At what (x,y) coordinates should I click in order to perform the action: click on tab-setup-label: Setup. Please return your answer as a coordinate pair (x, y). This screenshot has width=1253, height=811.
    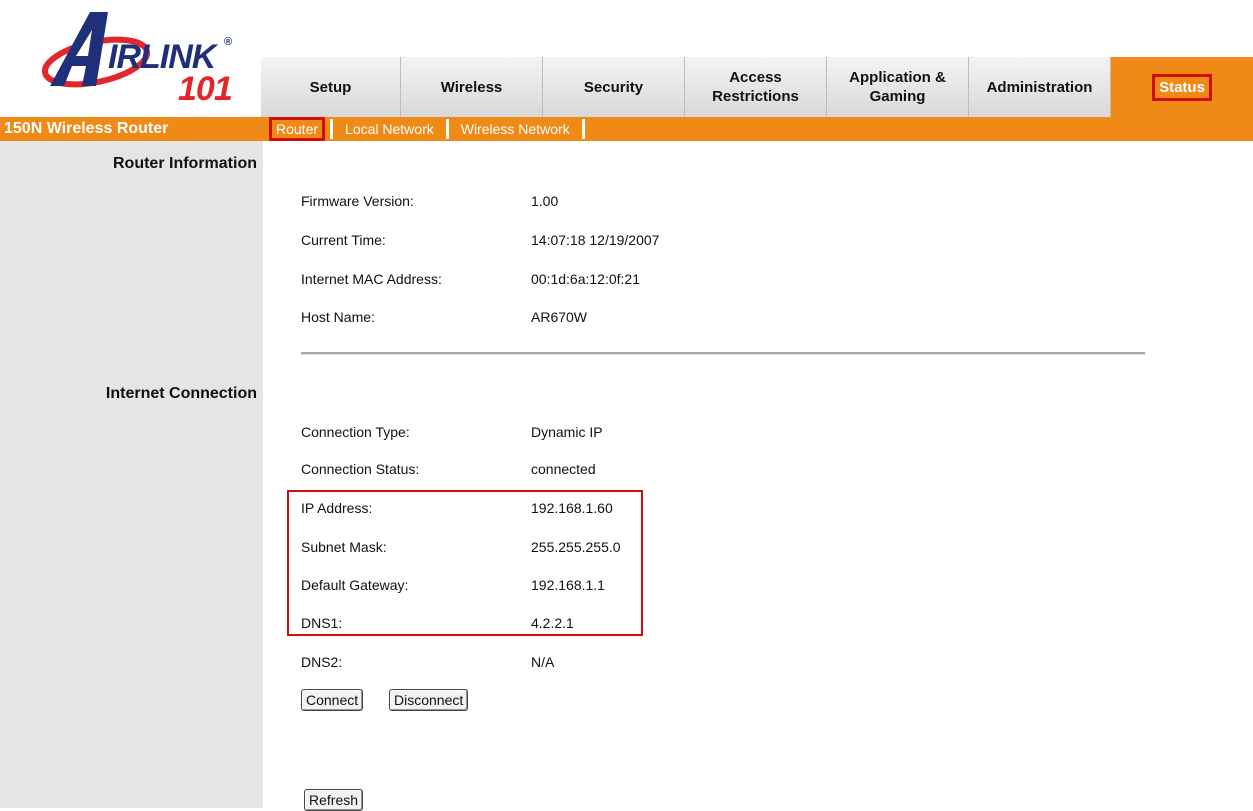
    Looking at the image, I should click on (330, 87).